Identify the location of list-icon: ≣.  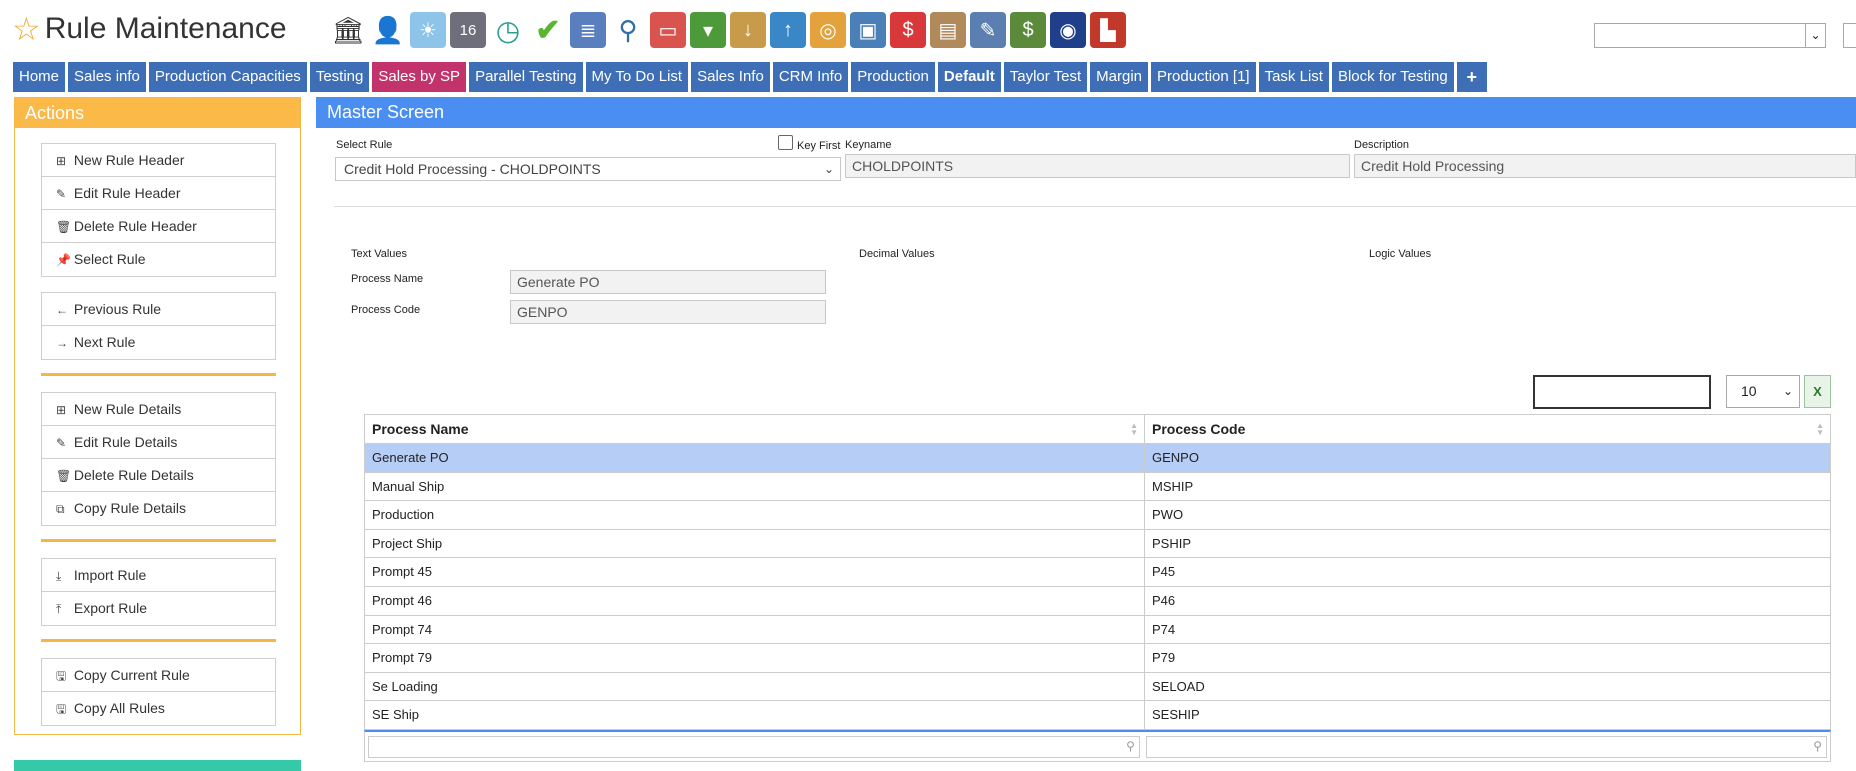
(588, 30).